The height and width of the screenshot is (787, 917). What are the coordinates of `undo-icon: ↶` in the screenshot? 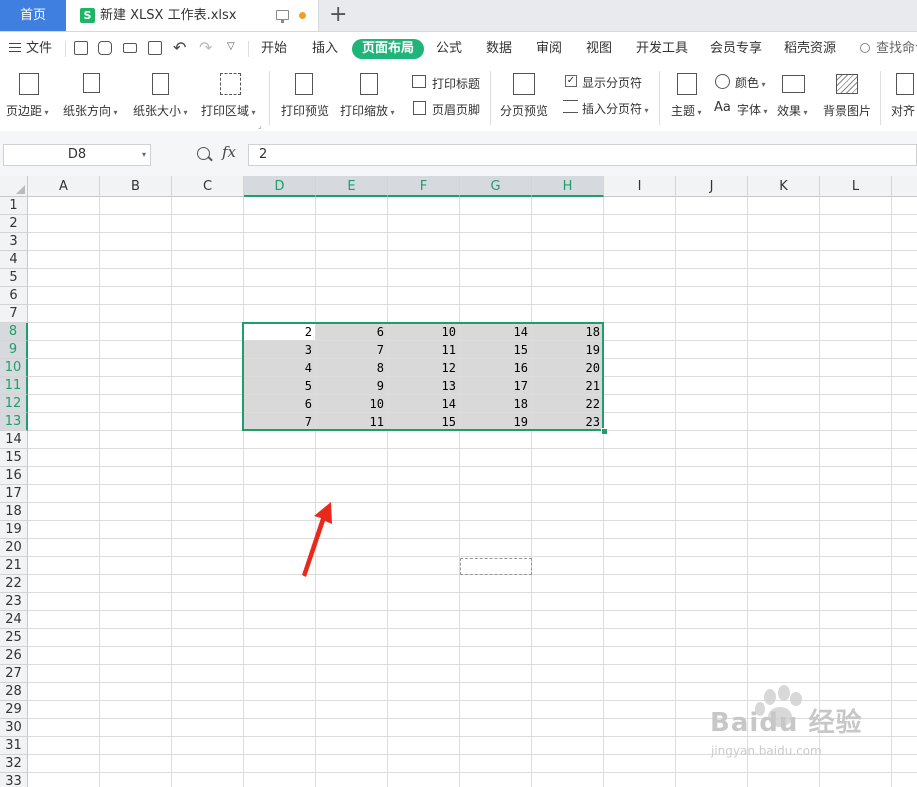 It's located at (179, 47).